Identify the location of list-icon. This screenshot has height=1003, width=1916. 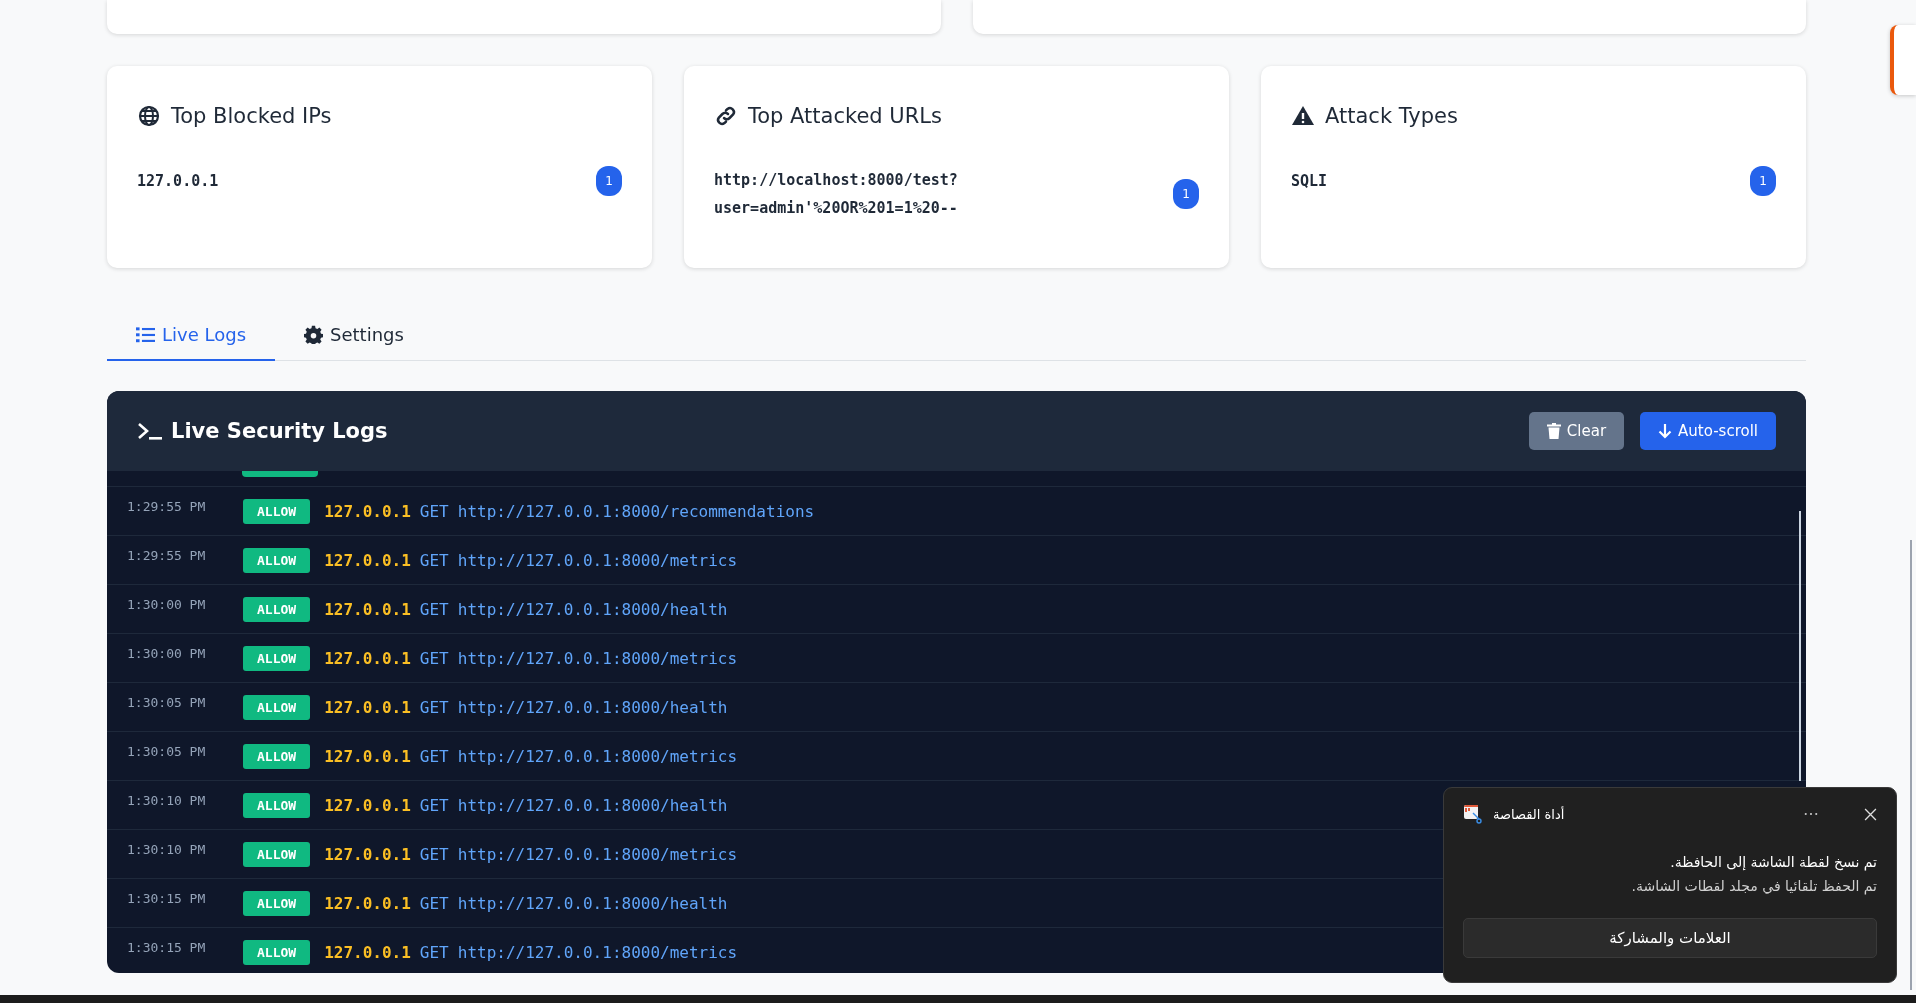
(145, 334).